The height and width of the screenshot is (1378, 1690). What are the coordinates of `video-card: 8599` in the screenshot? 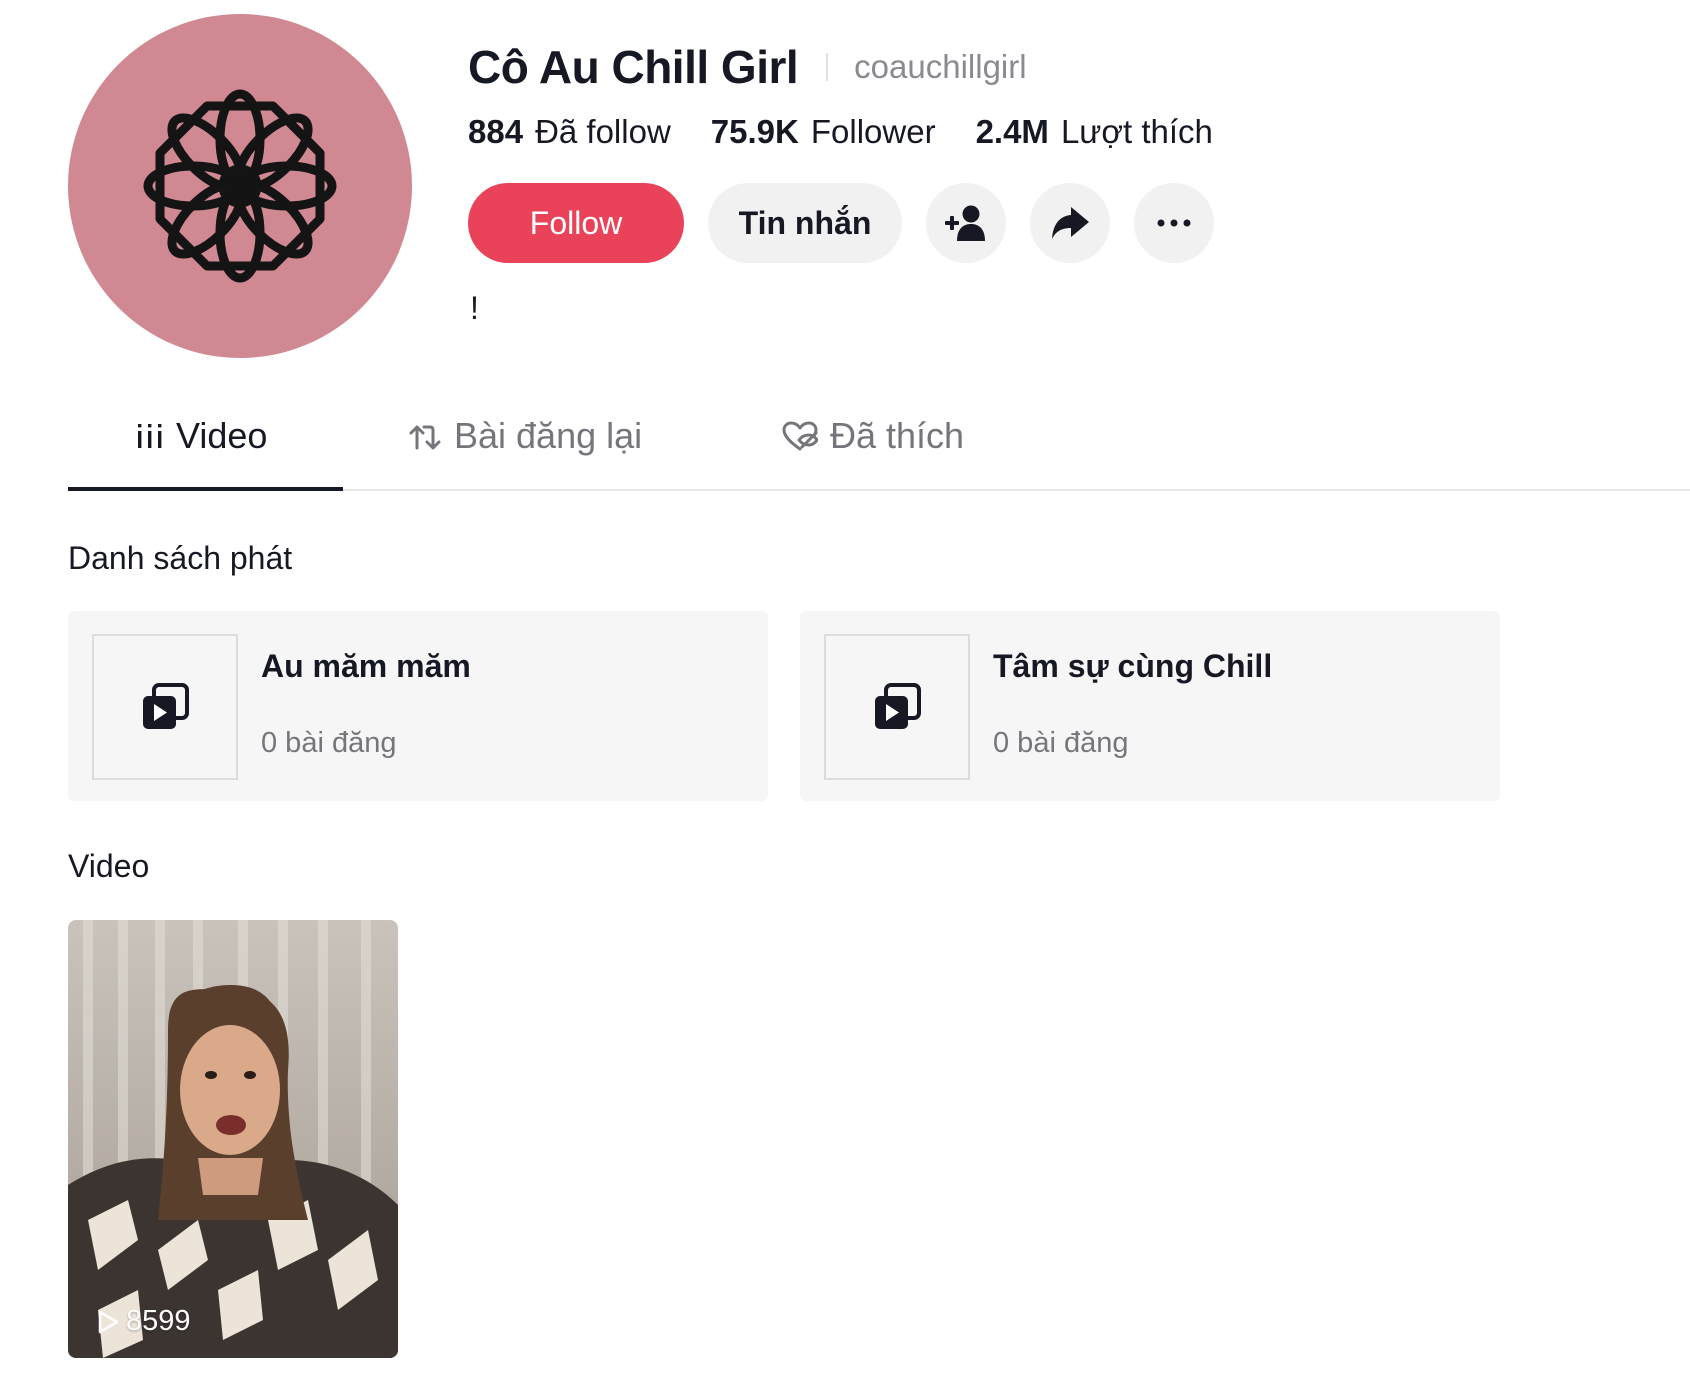 It's located at (233, 1139).